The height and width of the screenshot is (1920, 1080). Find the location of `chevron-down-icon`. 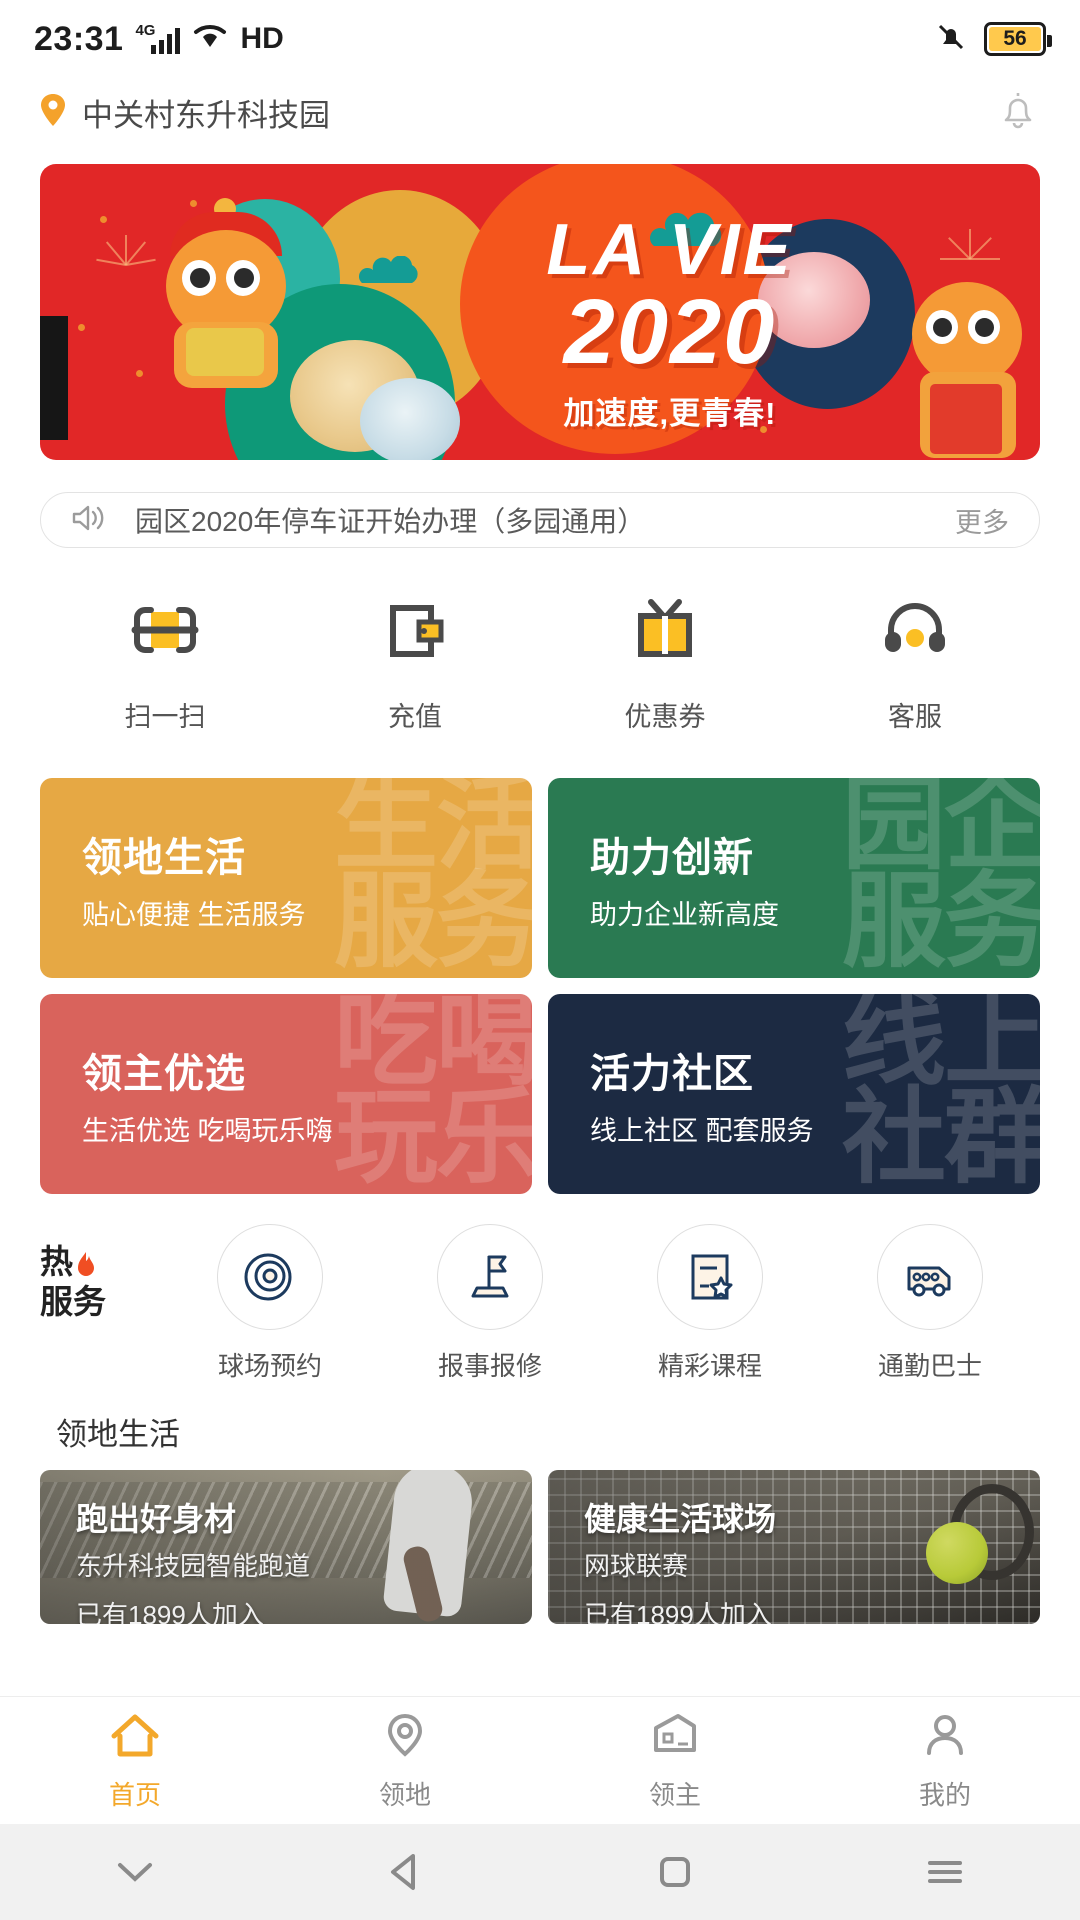

chevron-down-icon is located at coordinates (135, 1872).